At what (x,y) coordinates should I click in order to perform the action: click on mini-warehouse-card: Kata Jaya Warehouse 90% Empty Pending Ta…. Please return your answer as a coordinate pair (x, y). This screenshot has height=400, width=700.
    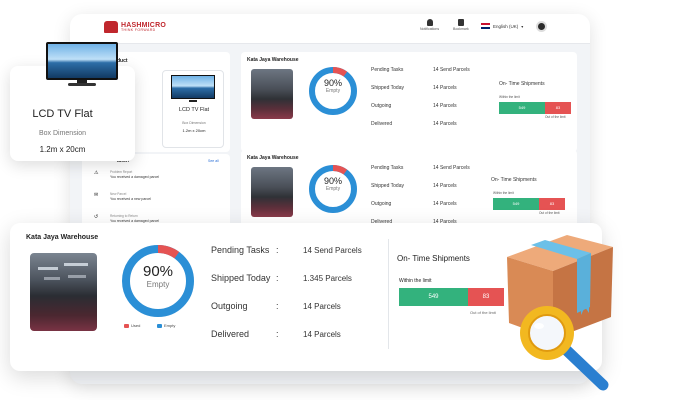
    Looking at the image, I should click on (409, 102).